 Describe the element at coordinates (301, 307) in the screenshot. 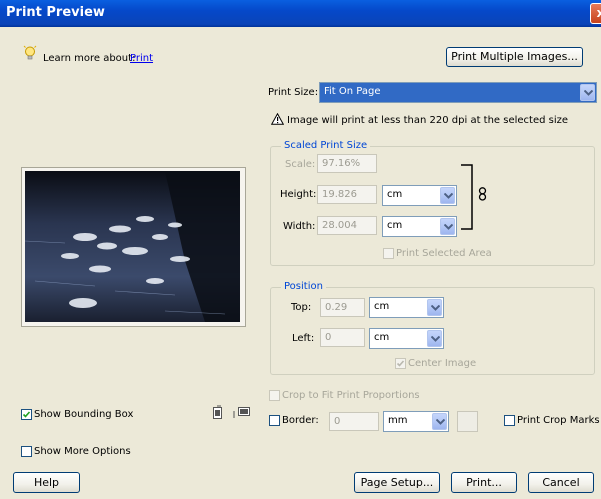

I see `top-label: Top:` at that location.